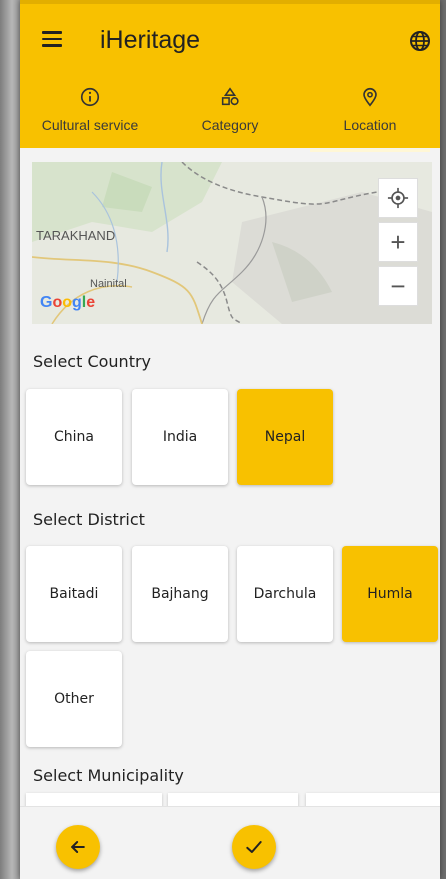 Image resolution: width=446 pixels, height=879 pixels. Describe the element at coordinates (443, 439) in the screenshot. I see `right-window-edge` at that location.